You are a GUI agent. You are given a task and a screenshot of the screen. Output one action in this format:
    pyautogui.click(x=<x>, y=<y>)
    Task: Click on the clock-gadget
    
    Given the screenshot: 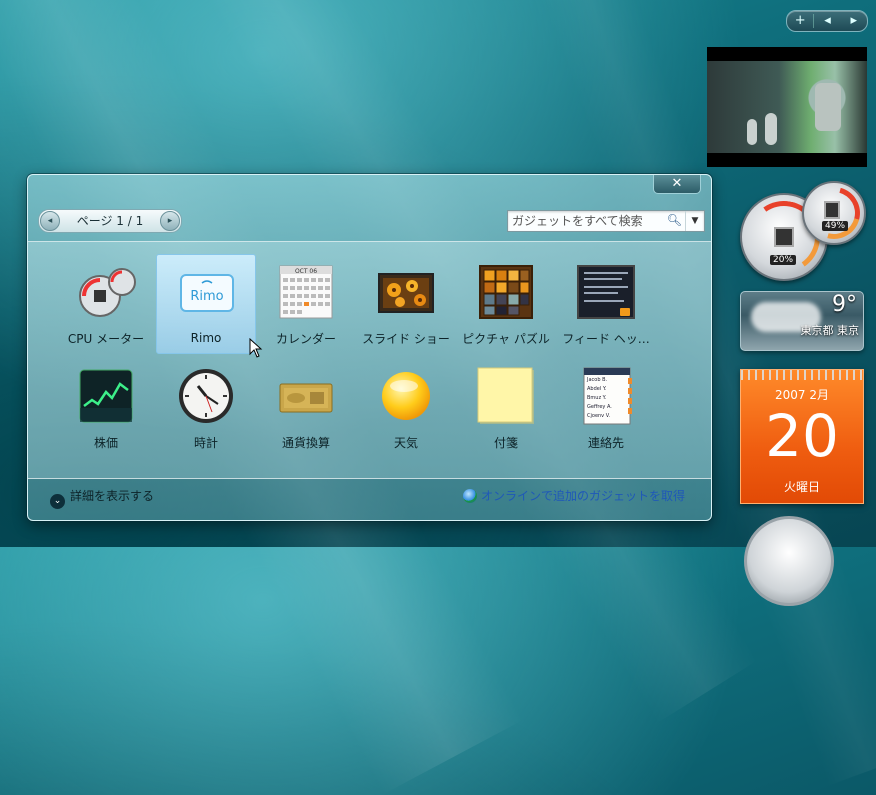 What is the action you would take?
    pyautogui.click(x=789, y=561)
    